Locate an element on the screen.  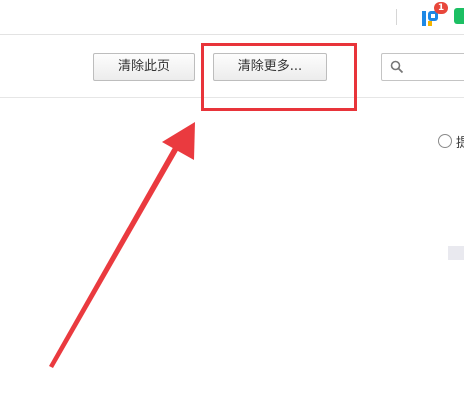
green-app-icon is located at coordinates (459, 16).